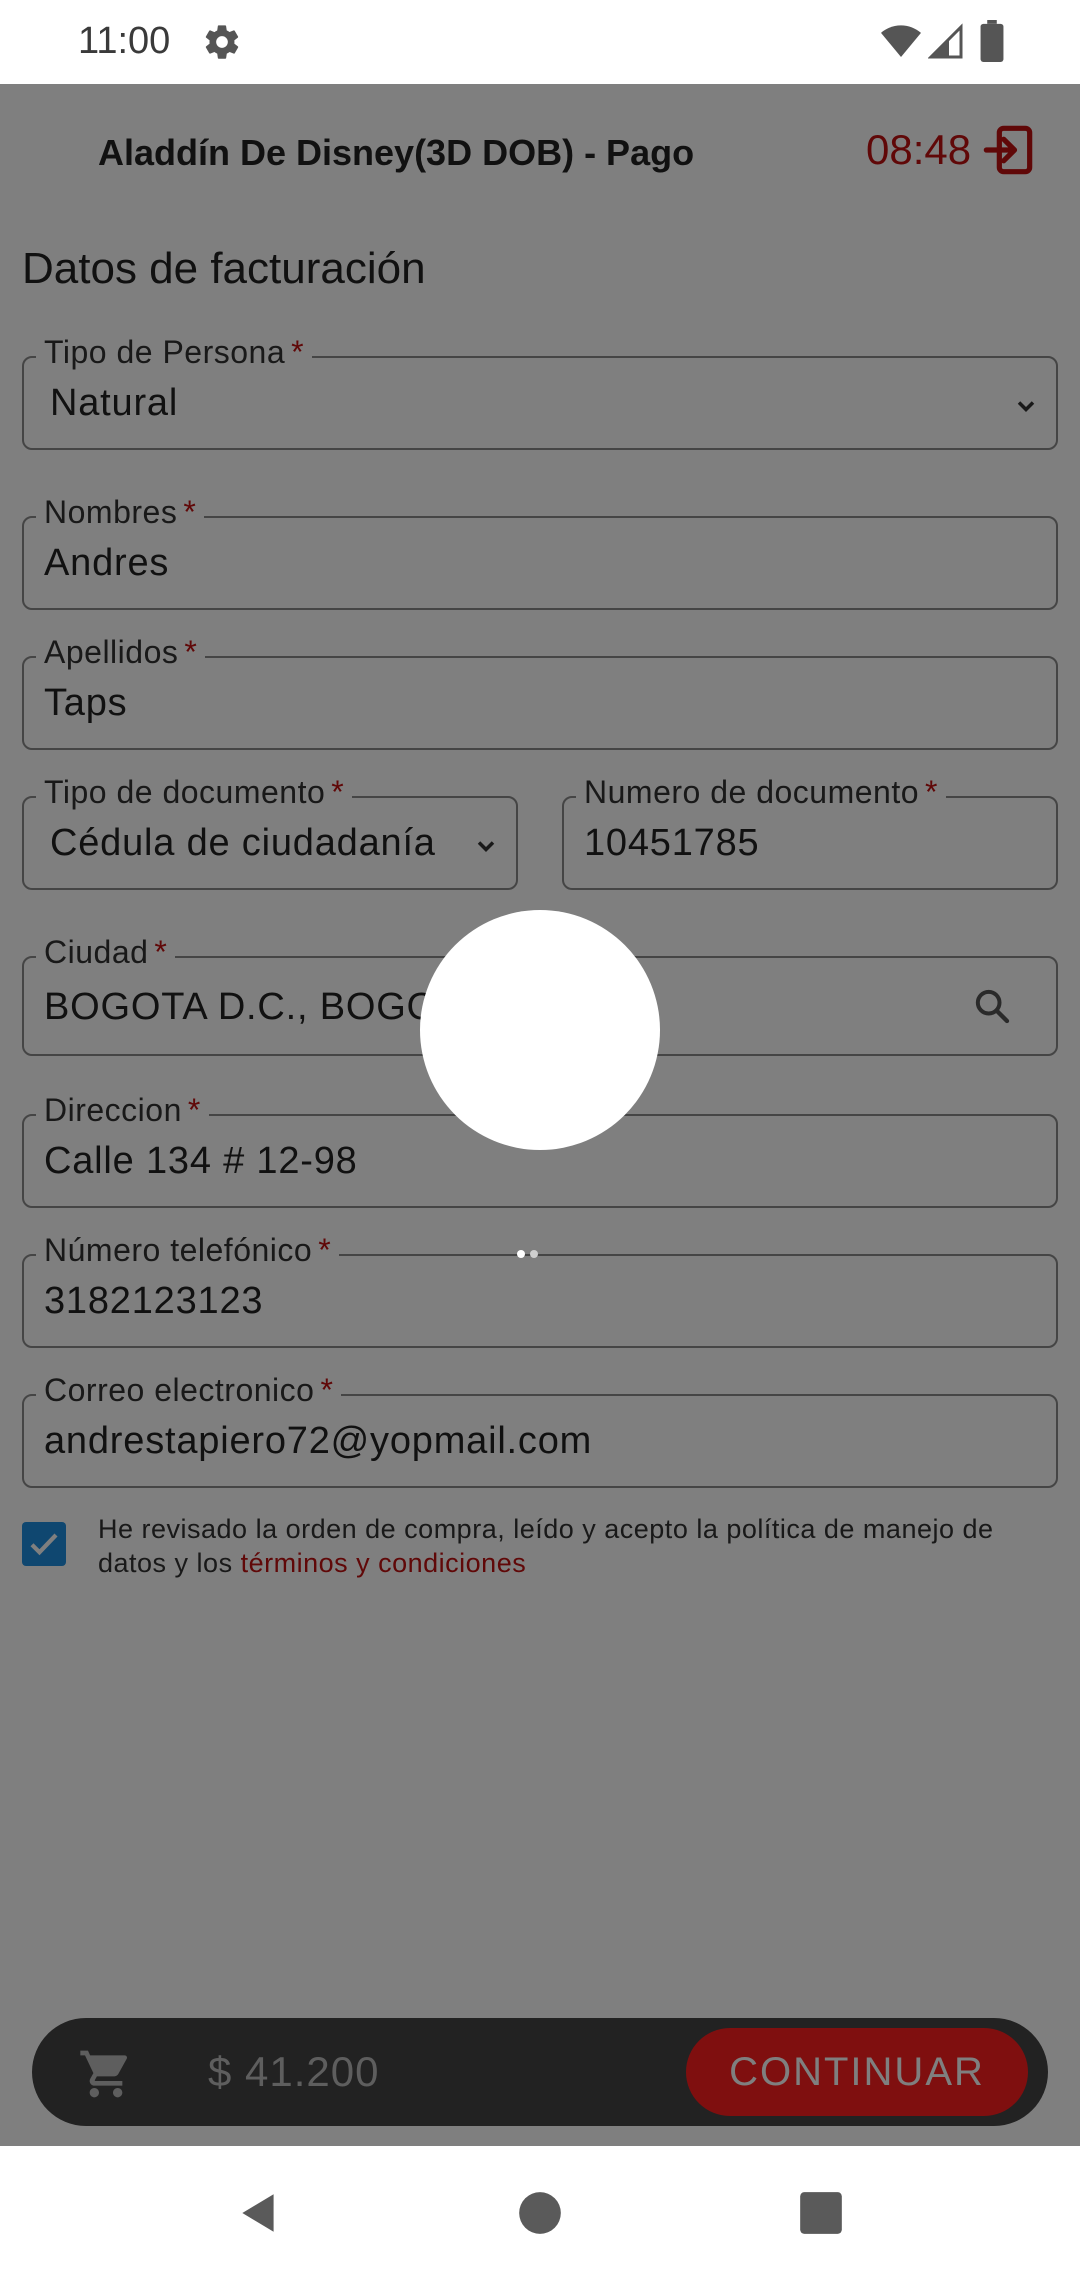 The height and width of the screenshot is (2280, 1080). I want to click on loading-dots-icon, so click(527, 1254).